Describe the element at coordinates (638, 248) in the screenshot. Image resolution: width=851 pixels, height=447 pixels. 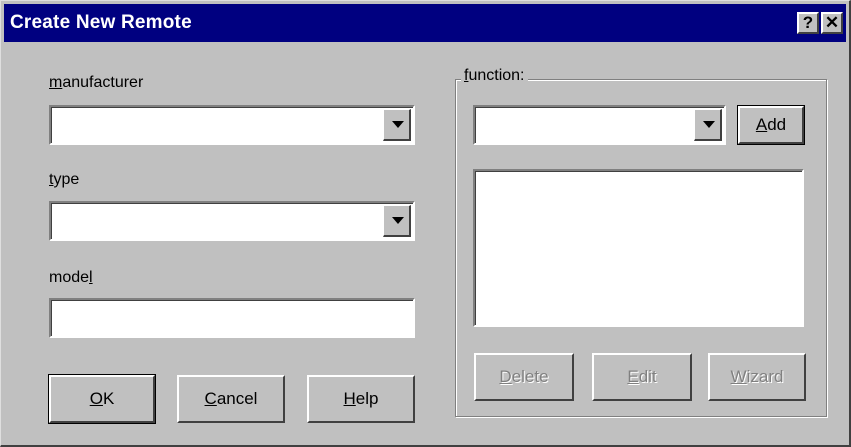
I see `function-list` at that location.